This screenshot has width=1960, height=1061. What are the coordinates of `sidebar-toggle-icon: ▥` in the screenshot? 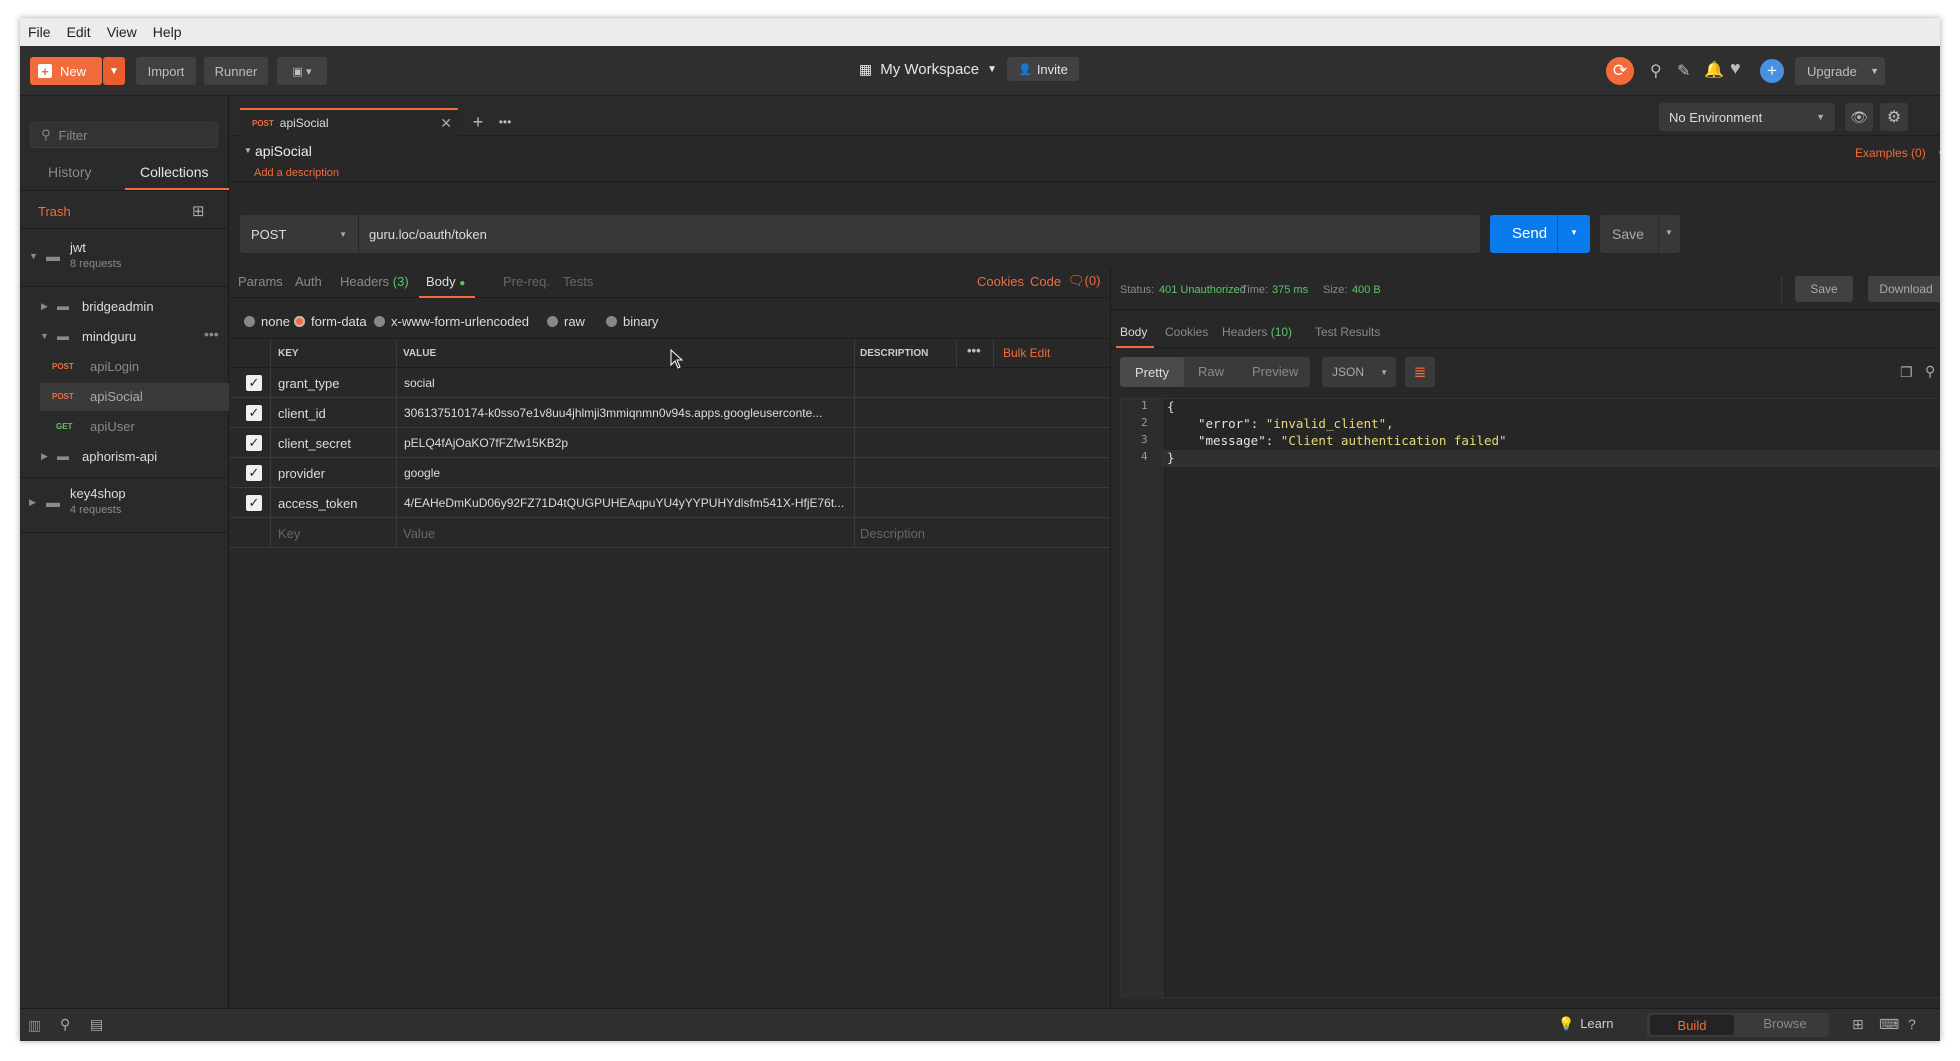 It's located at (34, 1025).